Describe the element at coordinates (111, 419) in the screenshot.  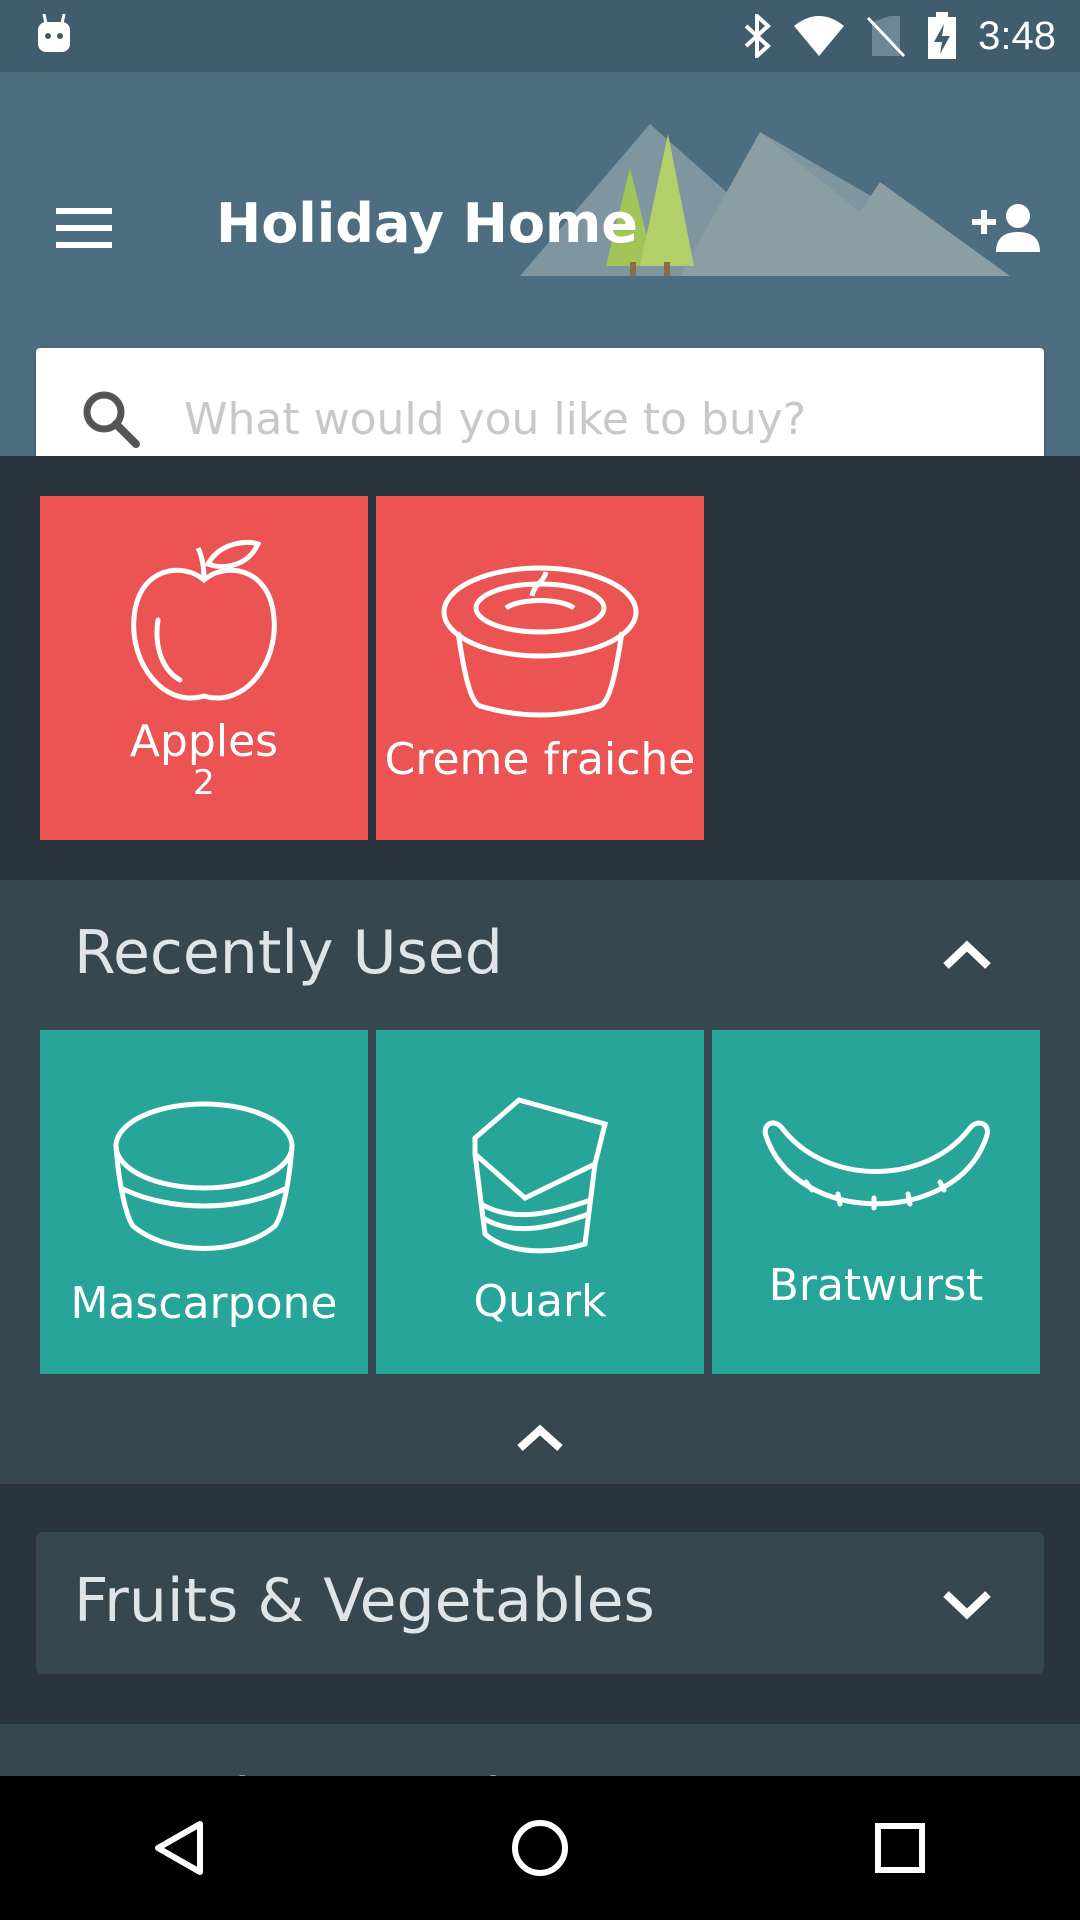
I see `search-icon` at that location.